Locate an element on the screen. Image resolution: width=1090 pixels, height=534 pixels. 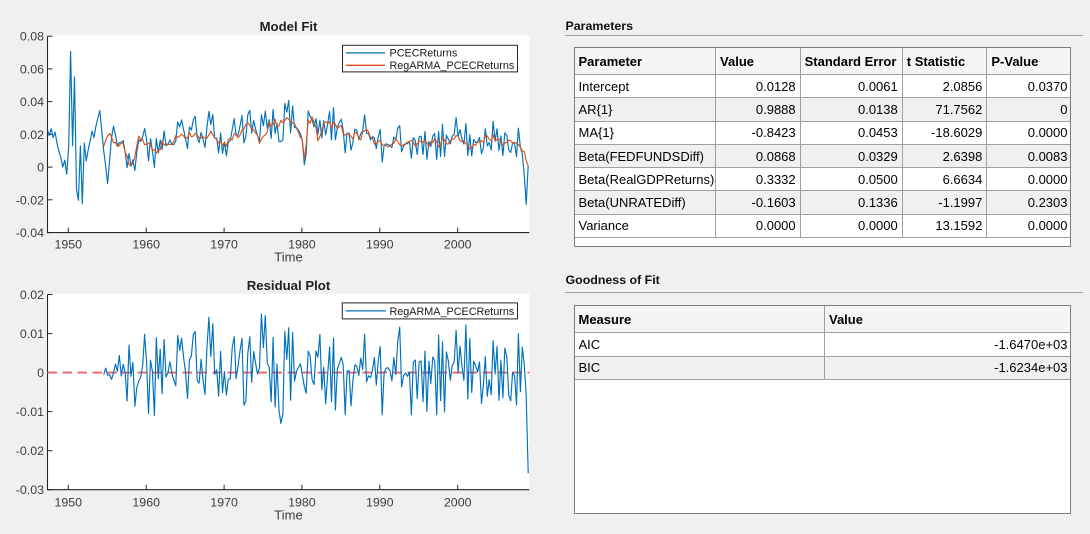
svg-text: Model Fit is located at coordinates (289, 26).